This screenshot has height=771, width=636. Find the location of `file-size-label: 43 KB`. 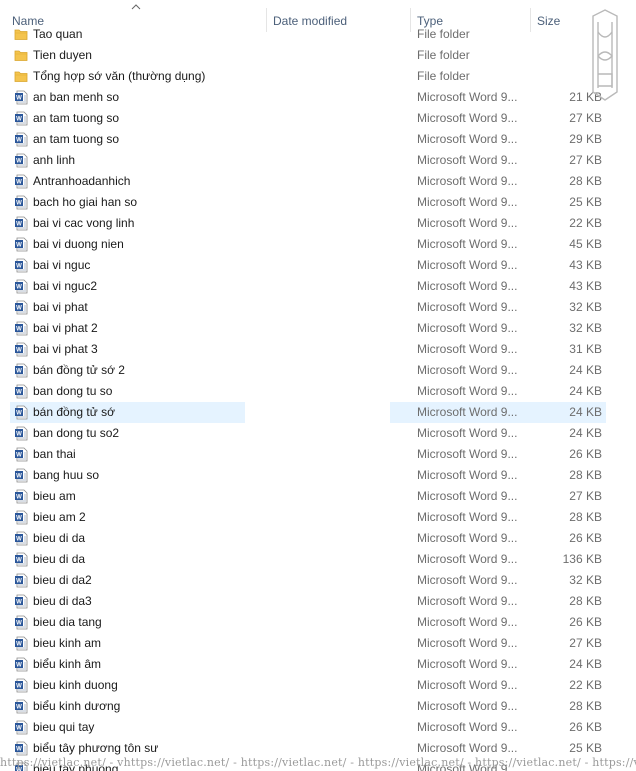

file-size-label: 43 KB is located at coordinates (585, 286).